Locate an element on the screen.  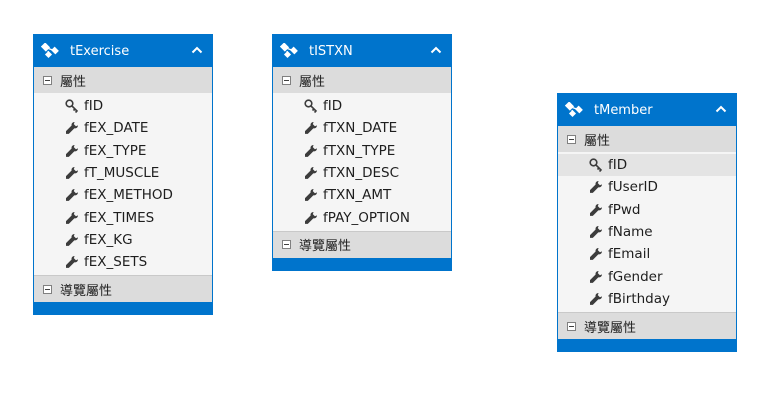
property-row: fTXN_DESC is located at coordinates (362, 173).